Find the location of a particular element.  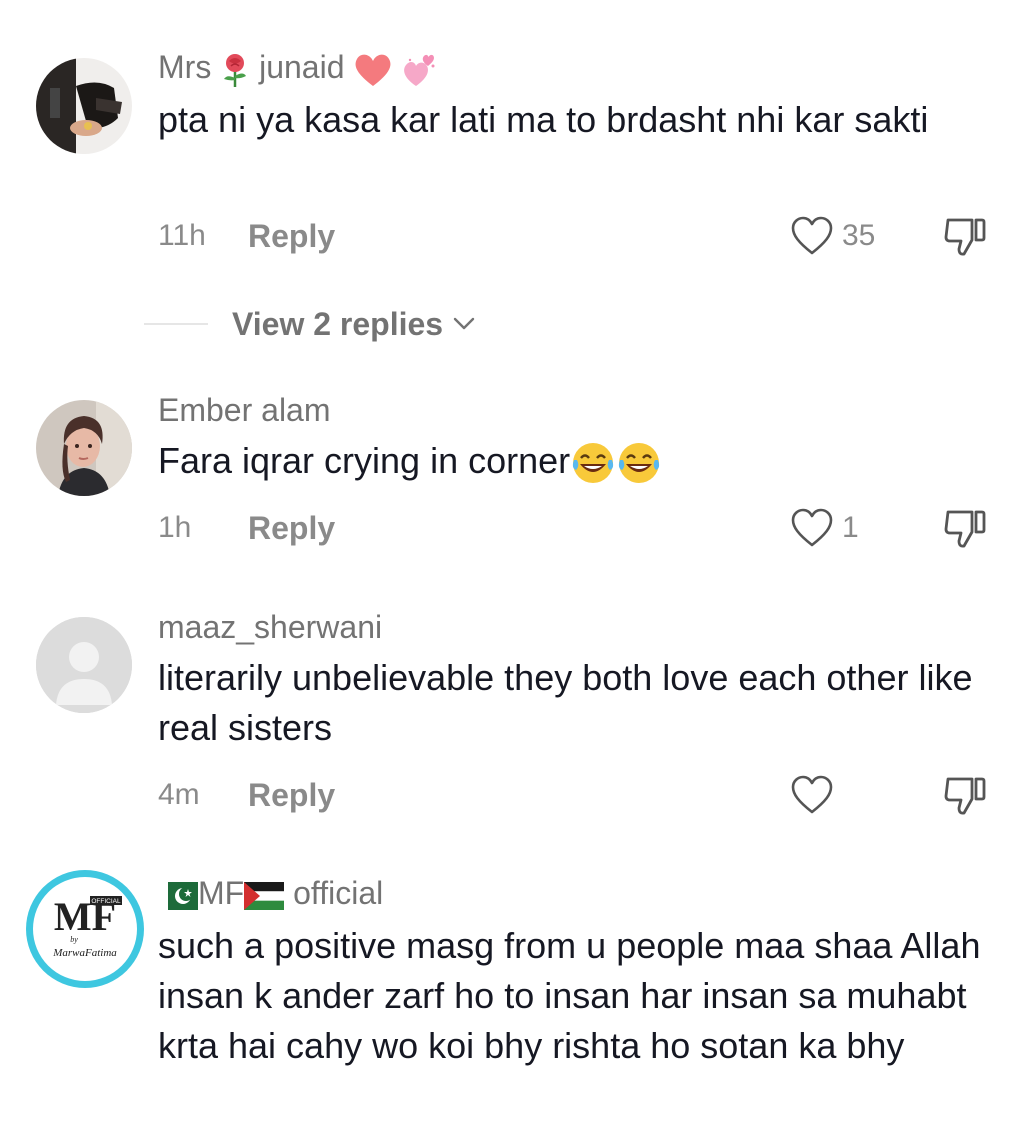

comment-text: Fara iqrar crying in corner is located at coordinates (573, 461).